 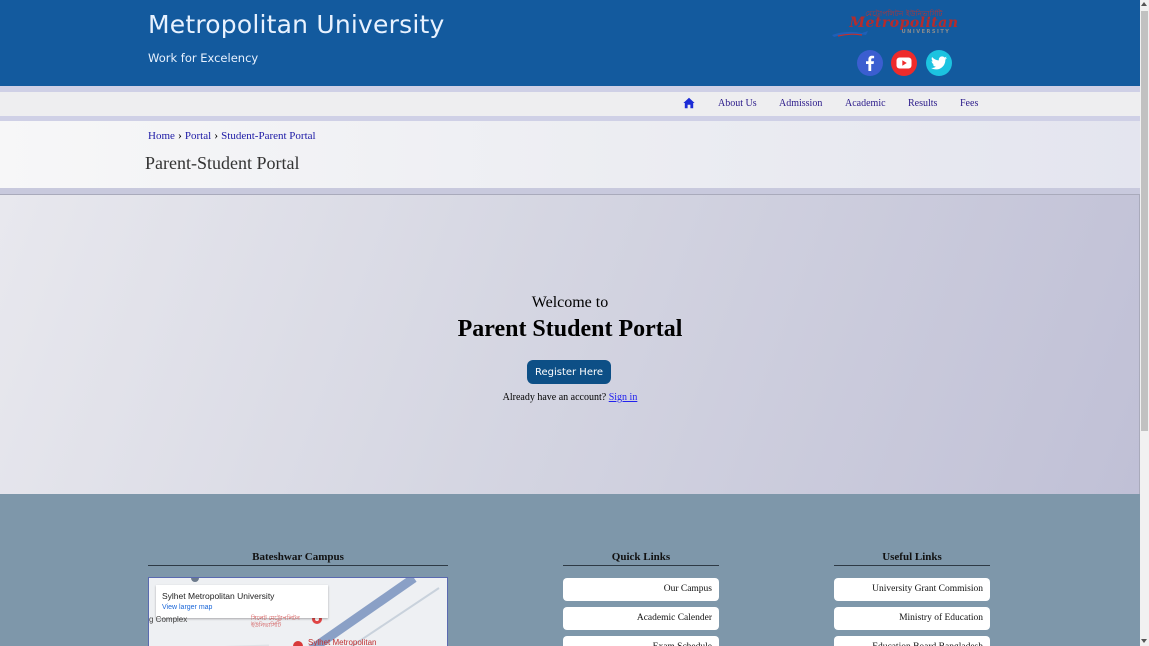 What do you see at coordinates (1144, 4) in the screenshot?
I see `scroll-up-arrow-icon` at bounding box center [1144, 4].